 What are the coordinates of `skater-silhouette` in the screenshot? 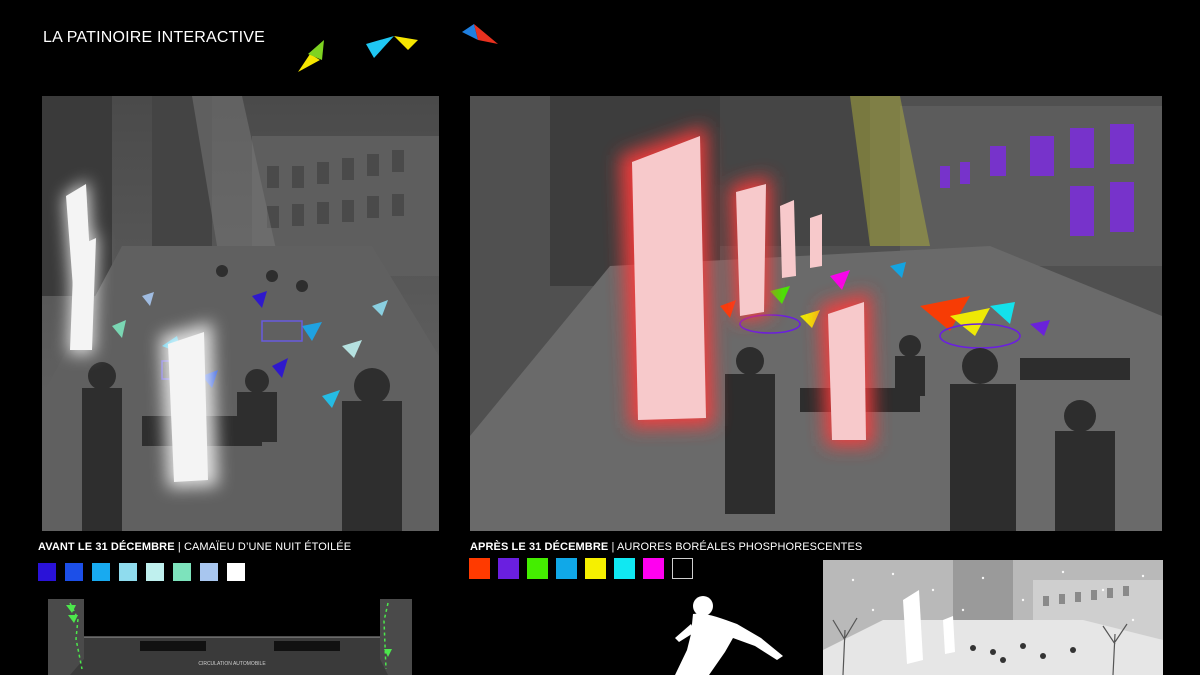 It's located at (729, 635).